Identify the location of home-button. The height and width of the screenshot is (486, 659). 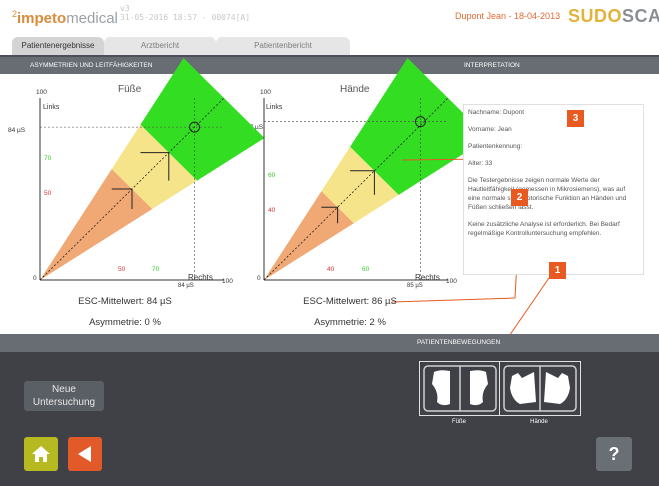
(41, 454).